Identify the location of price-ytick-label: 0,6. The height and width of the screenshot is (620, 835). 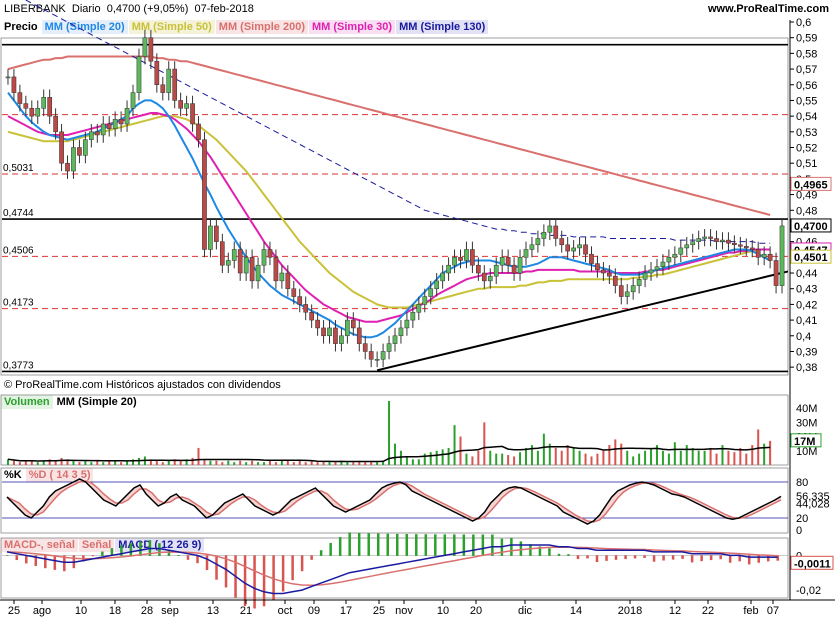
(803, 23).